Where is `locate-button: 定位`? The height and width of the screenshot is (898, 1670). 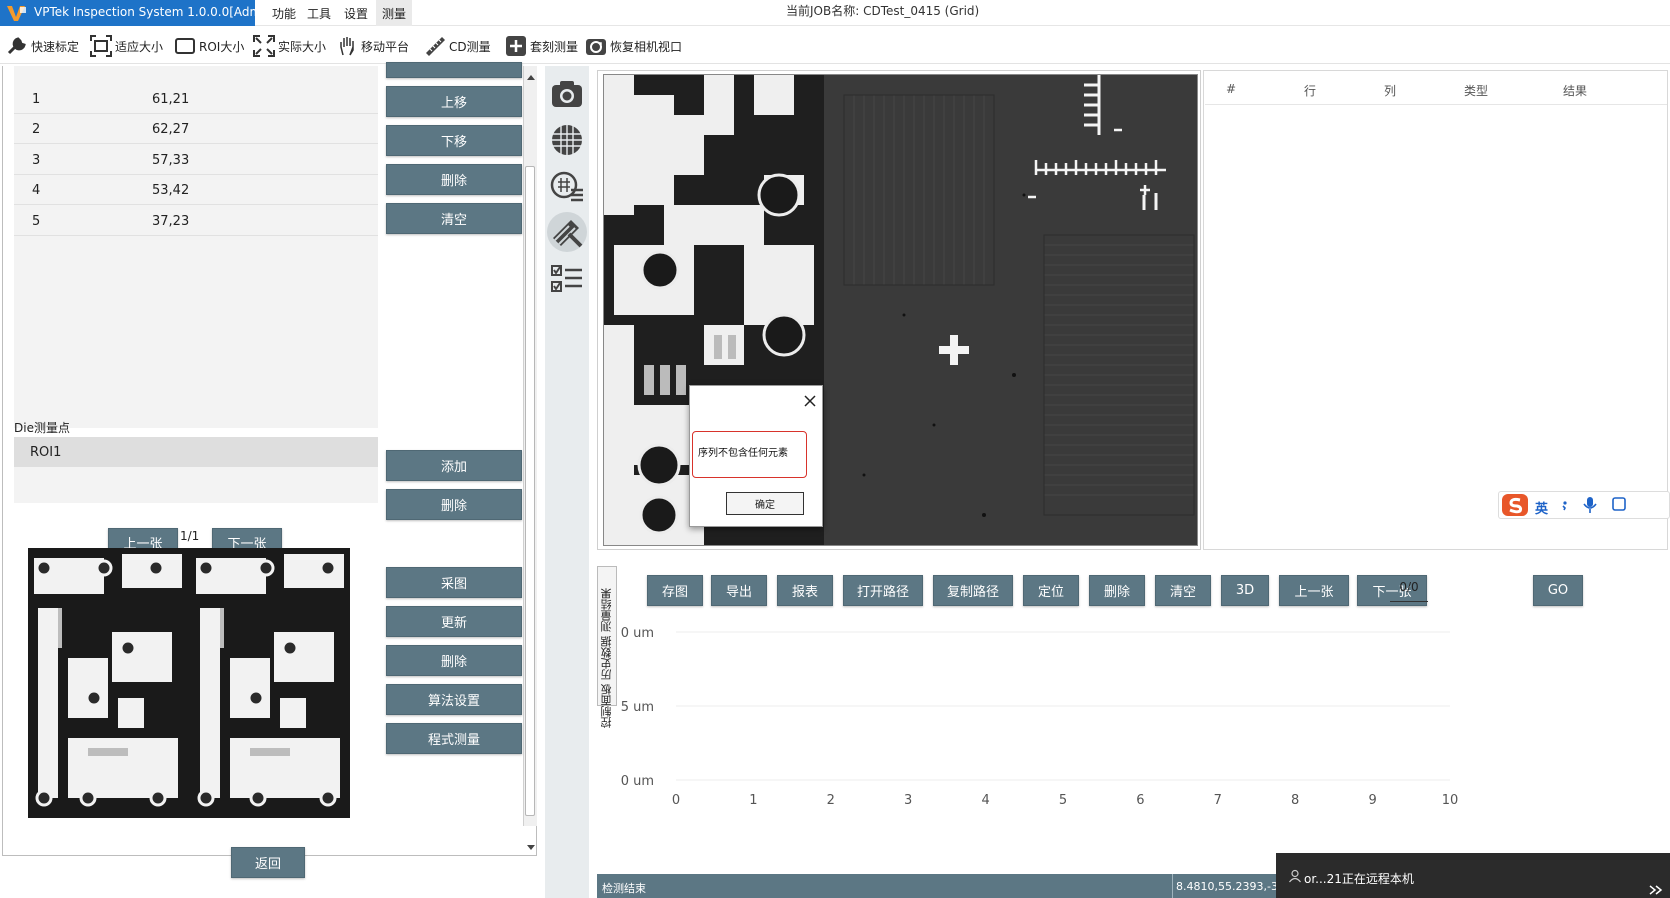
locate-button: 定位 is located at coordinates (1051, 590).